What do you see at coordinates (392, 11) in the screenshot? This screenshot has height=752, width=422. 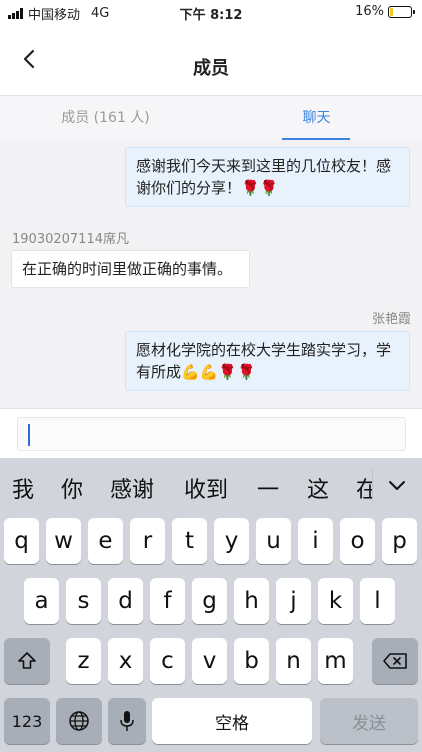 I see `battery-fill` at bounding box center [392, 11].